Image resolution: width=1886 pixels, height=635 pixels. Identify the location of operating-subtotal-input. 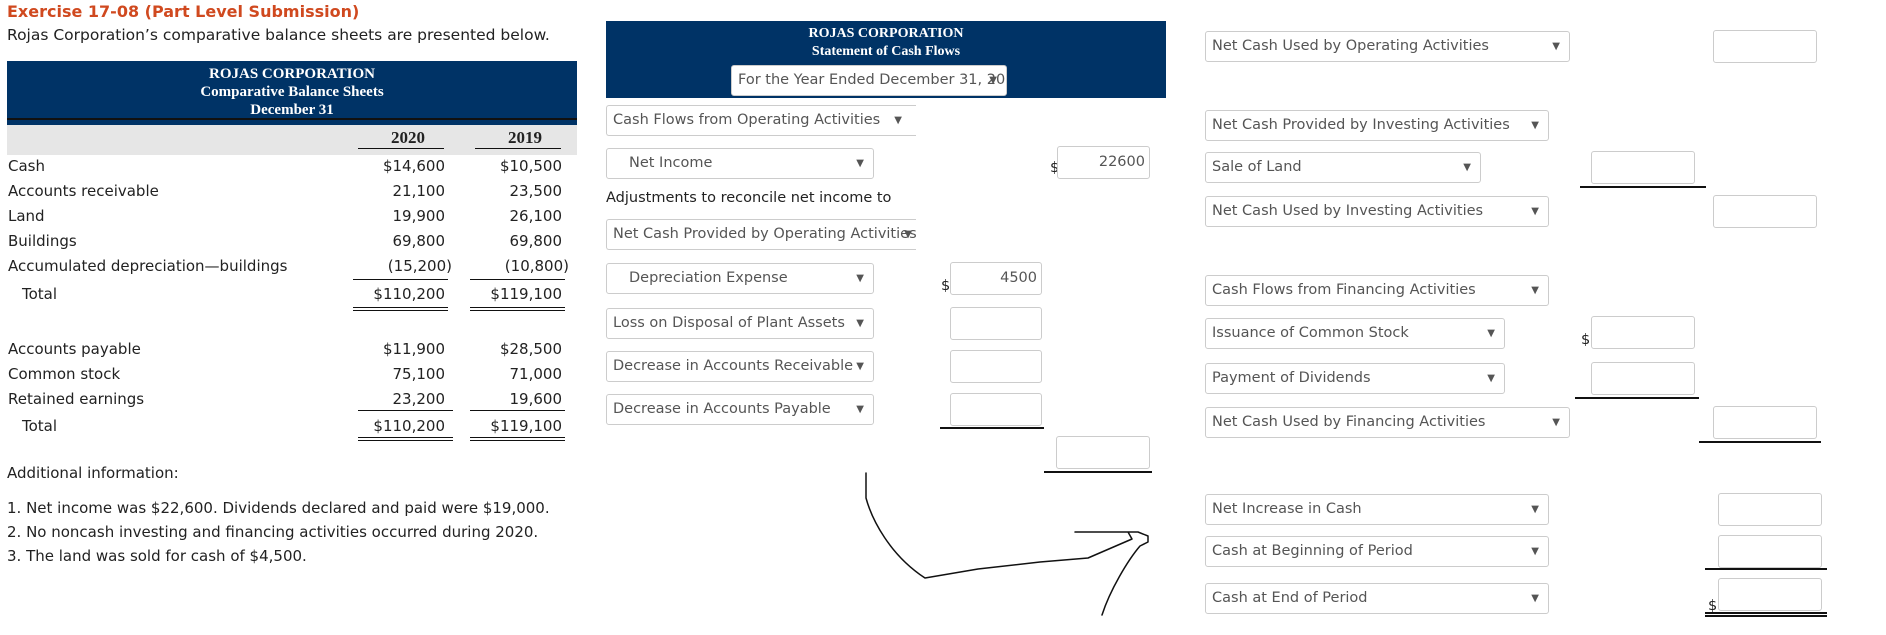
(1103, 452).